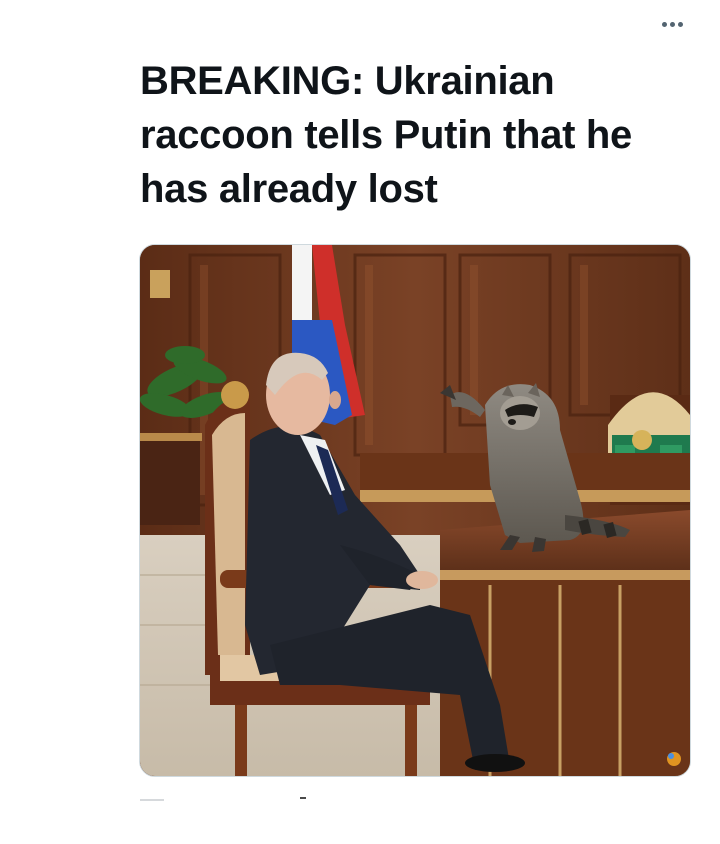  Describe the element at coordinates (443, 135) in the screenshot. I see `tweet-text-bold: Putin` at that location.